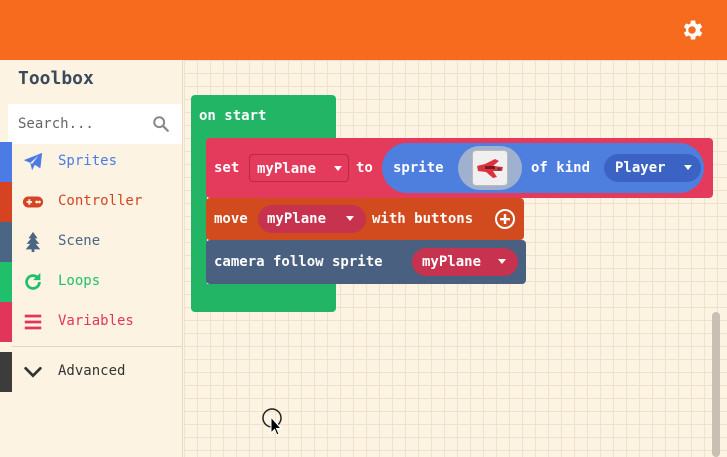 The height and width of the screenshot is (457, 727). I want to click on list-icon, so click(33, 322).